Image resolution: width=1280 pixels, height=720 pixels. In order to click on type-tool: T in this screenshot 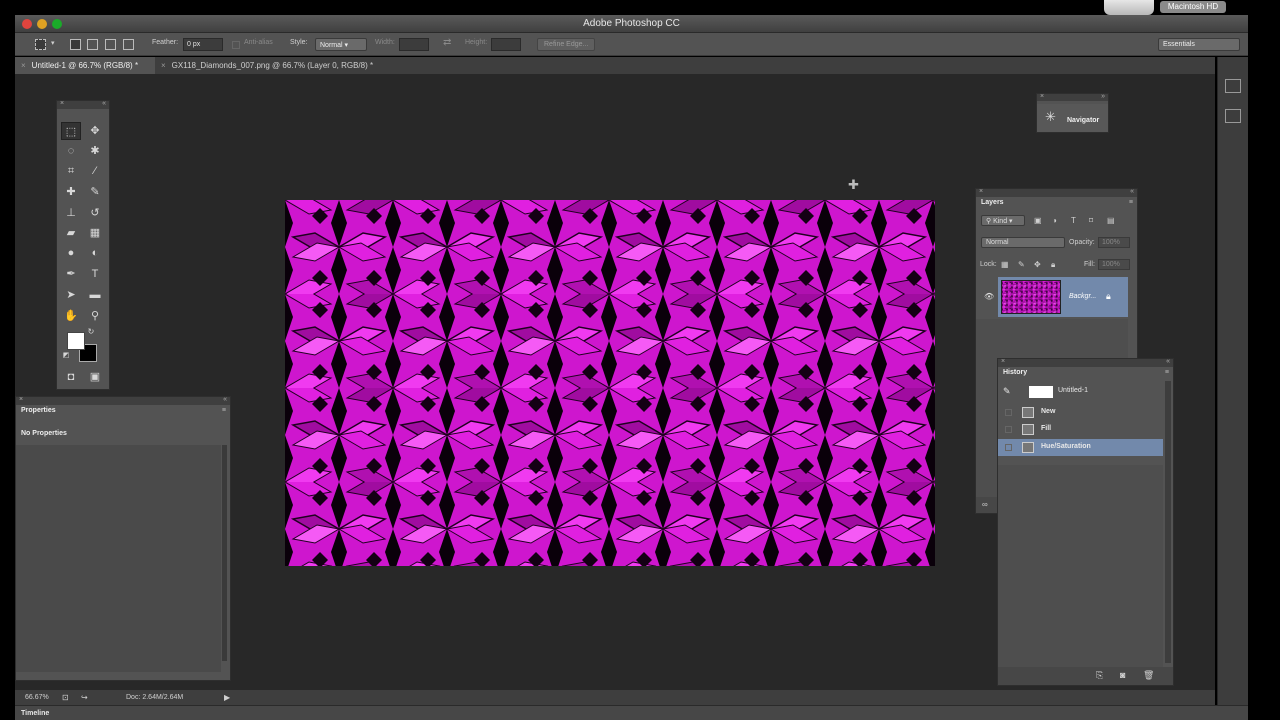, I will do `click(95, 274)`.